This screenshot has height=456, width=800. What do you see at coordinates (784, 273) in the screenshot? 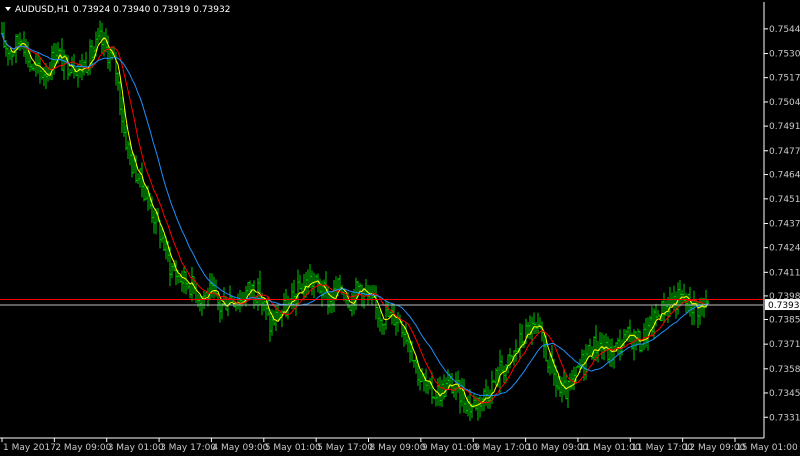
I see `y-tick-label: 0.74111` at bounding box center [784, 273].